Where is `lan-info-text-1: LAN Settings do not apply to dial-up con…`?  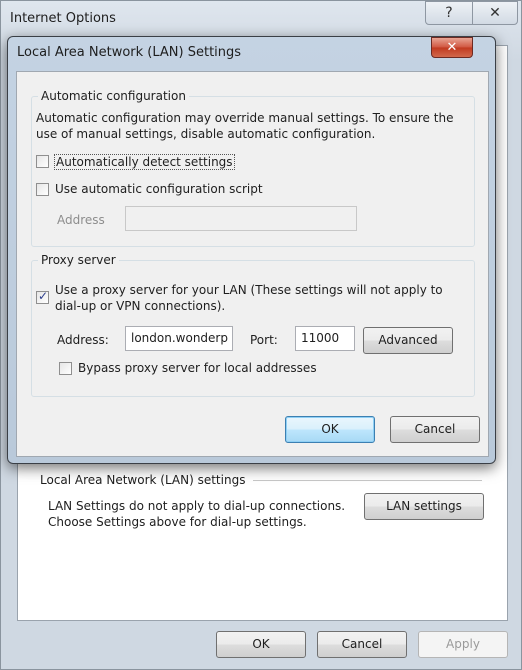 lan-info-text-1: LAN Settings do not apply to dial-up con… is located at coordinates (197, 506).